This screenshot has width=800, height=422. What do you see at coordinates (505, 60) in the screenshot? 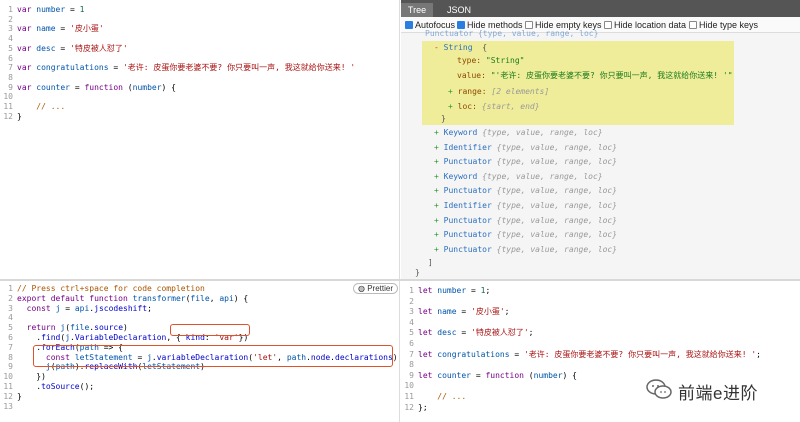
I see `prop-value: "String"` at bounding box center [505, 60].